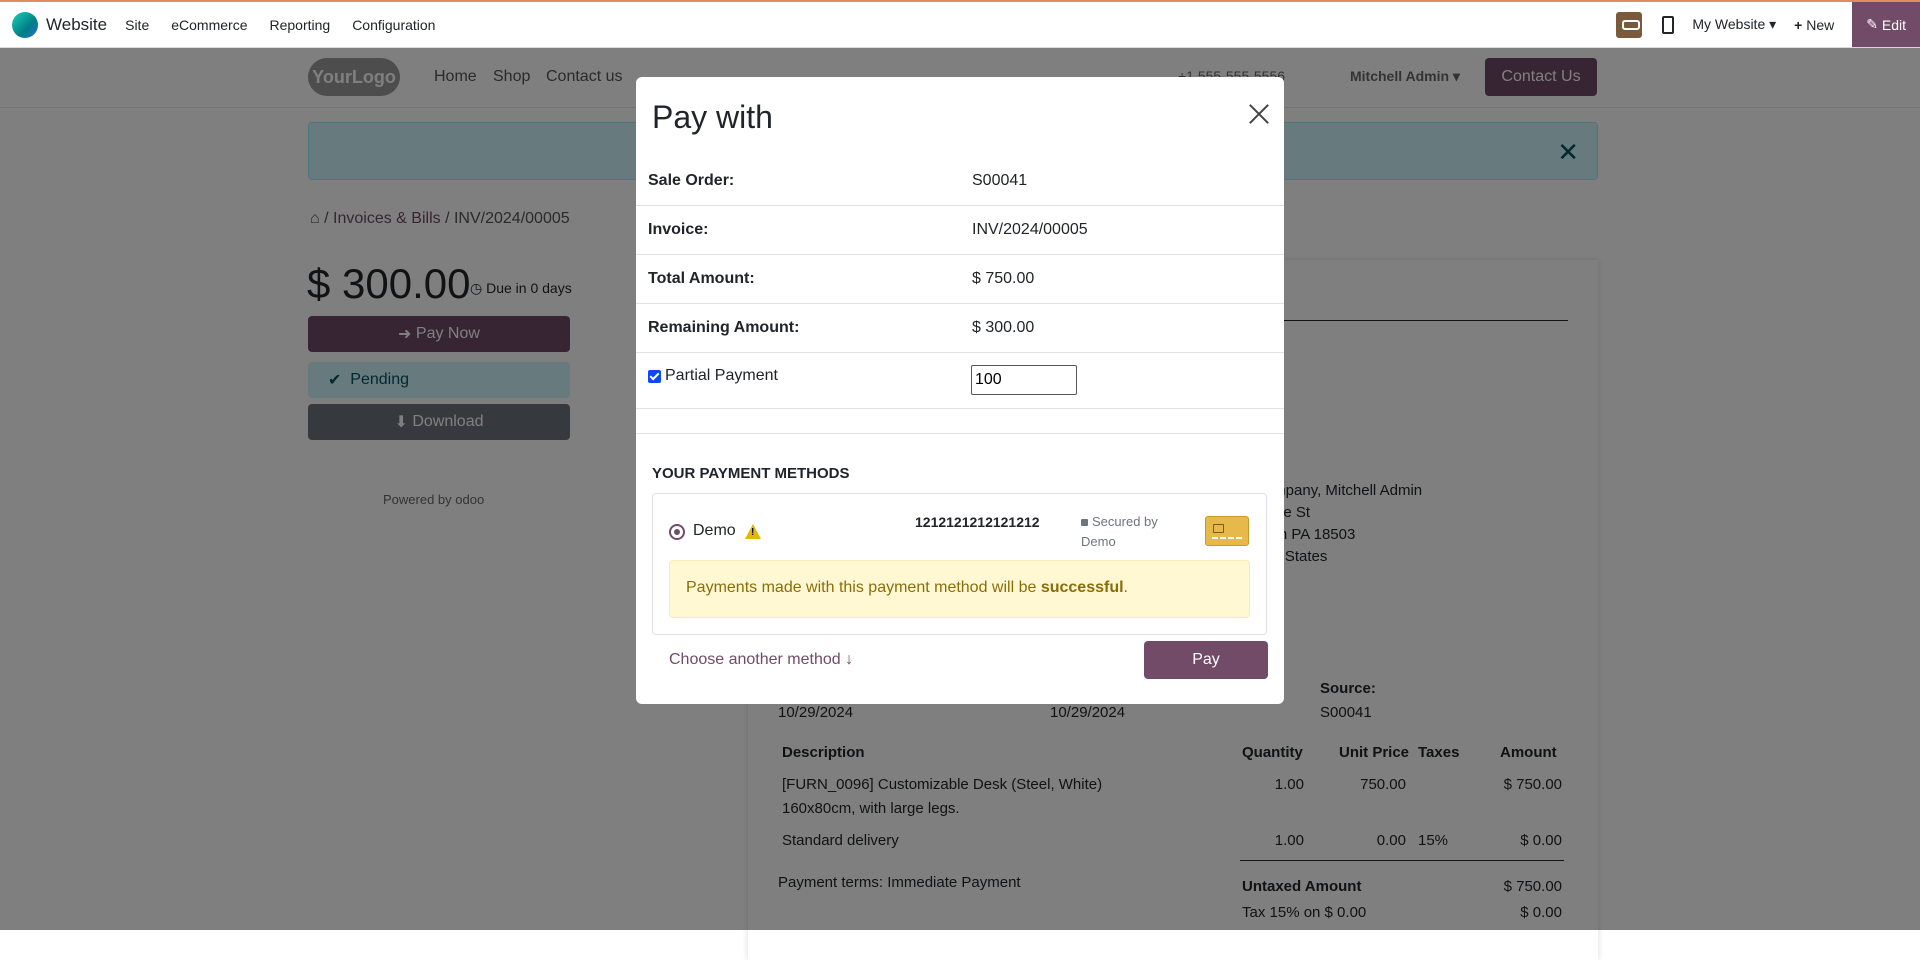 The width and height of the screenshot is (1920, 960). I want to click on menu-ecommerce: eCommerce, so click(209, 25).